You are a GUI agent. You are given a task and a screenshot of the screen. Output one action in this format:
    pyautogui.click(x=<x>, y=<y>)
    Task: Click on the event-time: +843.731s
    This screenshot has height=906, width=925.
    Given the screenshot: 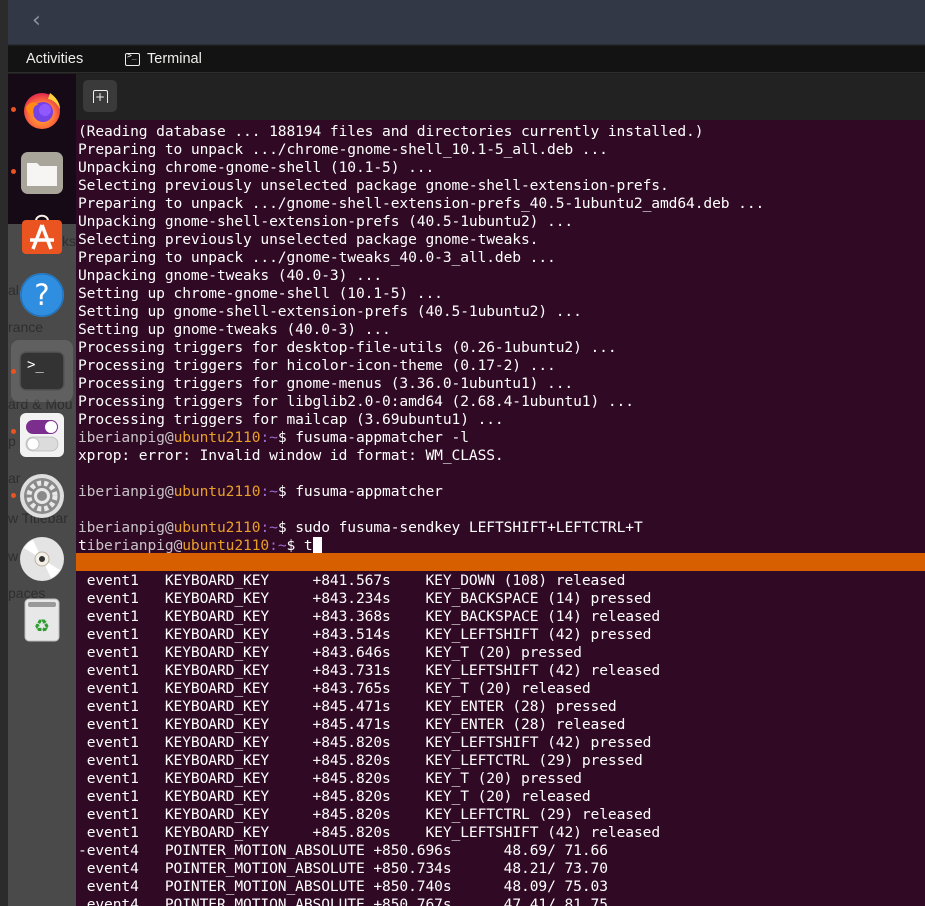 What is the action you would take?
    pyautogui.click(x=351, y=670)
    